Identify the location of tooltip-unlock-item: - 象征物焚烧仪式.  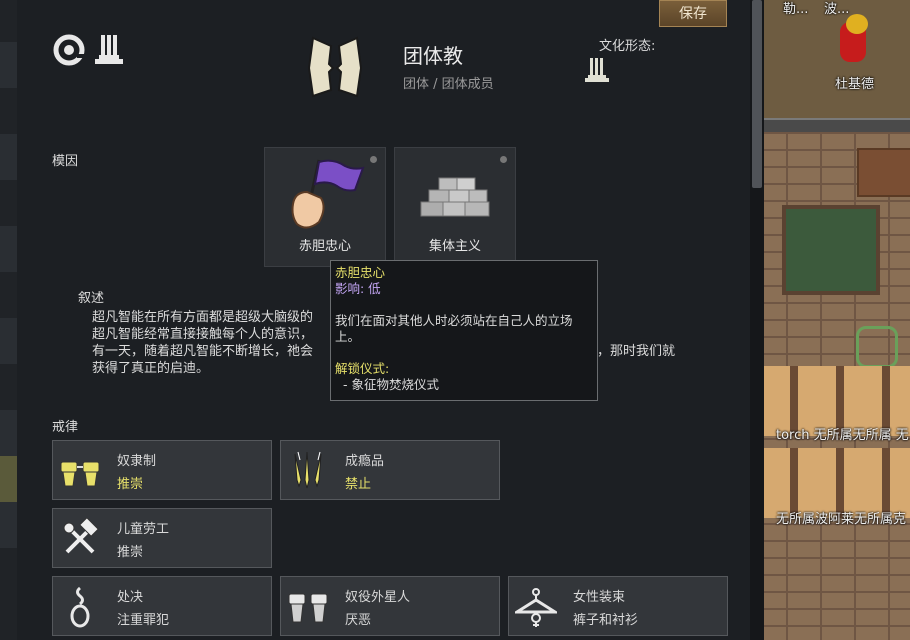
(391, 384).